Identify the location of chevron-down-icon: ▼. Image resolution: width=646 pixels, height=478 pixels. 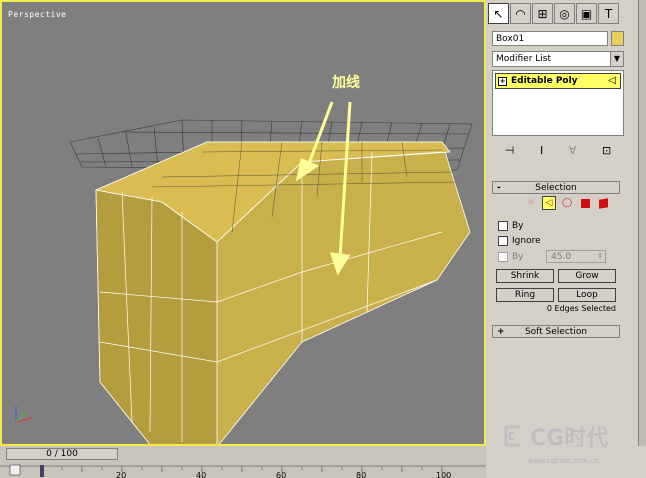
(616, 59).